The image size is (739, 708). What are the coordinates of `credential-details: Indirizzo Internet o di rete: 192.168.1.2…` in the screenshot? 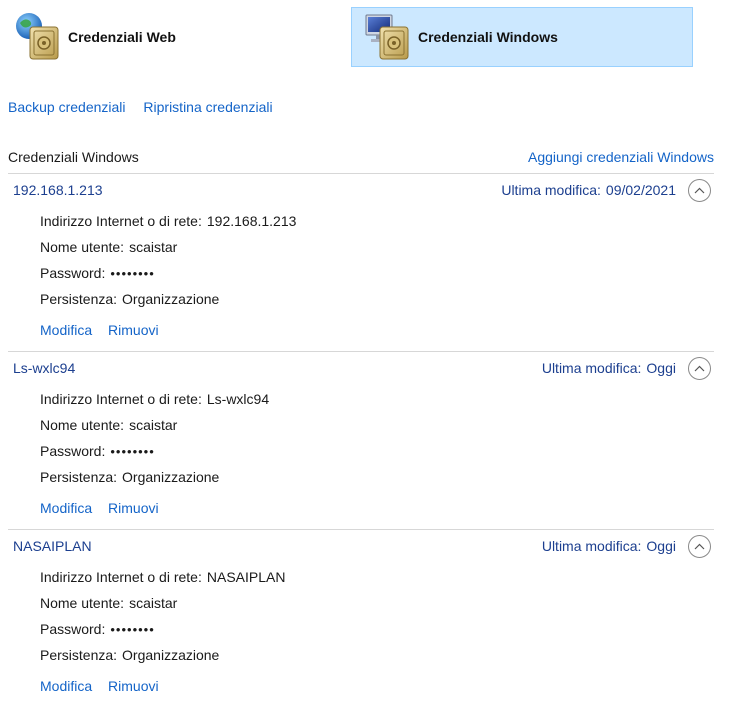 It's located at (168, 265).